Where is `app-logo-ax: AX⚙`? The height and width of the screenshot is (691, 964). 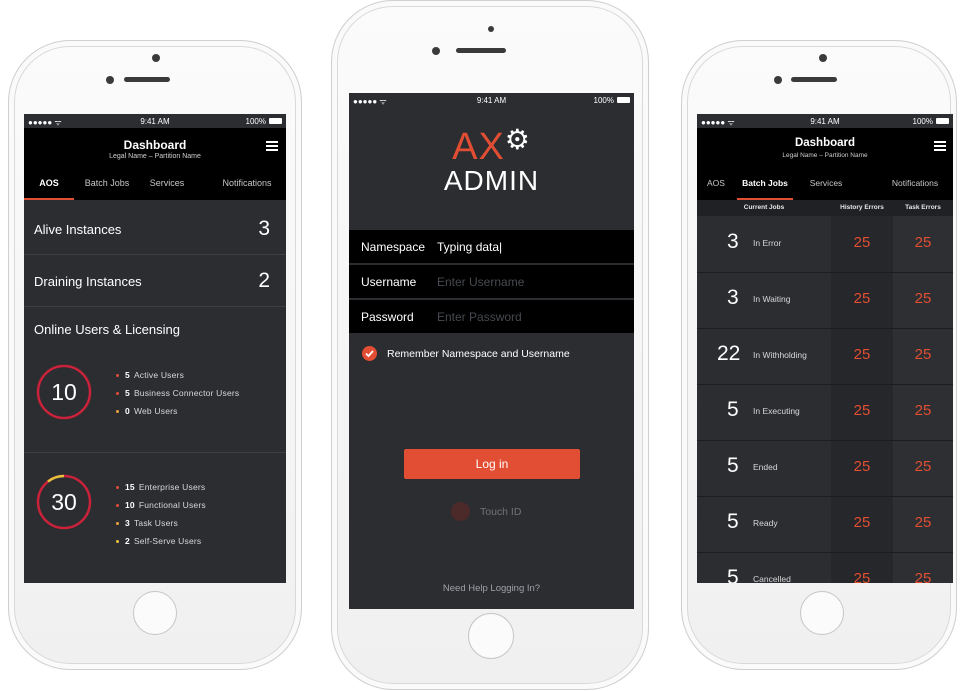
app-logo-ax: AX⚙ is located at coordinates (491, 146).